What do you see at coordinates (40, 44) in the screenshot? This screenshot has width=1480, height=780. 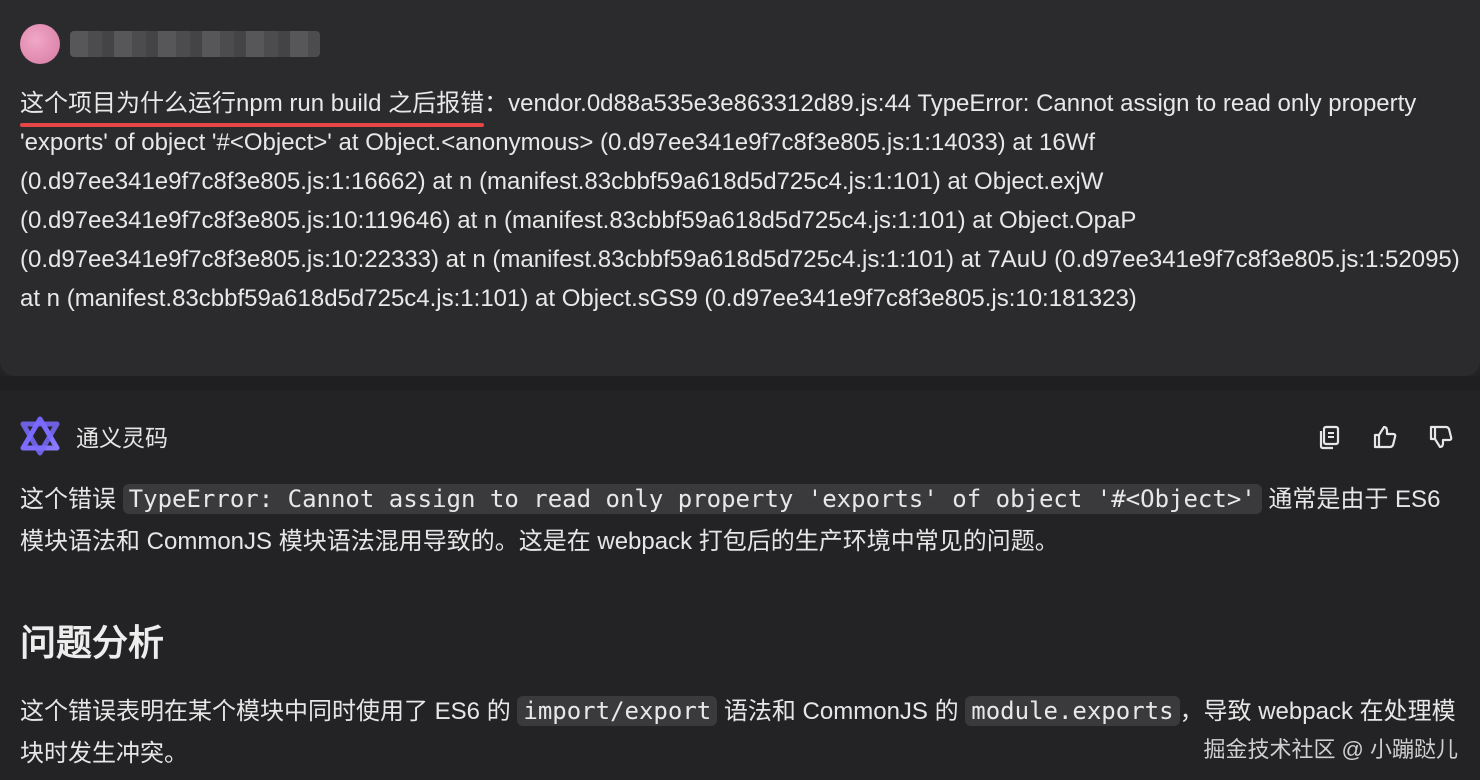 I see `avatar` at bounding box center [40, 44].